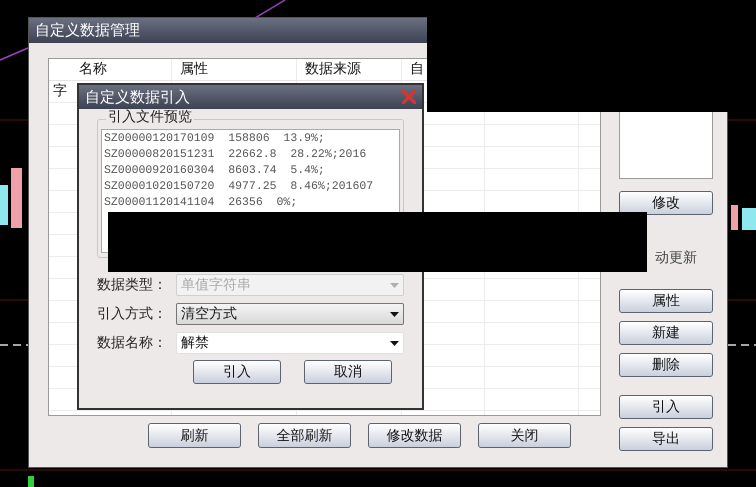 The image size is (756, 487). What do you see at coordinates (333, 69) in the screenshot?
I see `column-header: 数据来源` at bounding box center [333, 69].